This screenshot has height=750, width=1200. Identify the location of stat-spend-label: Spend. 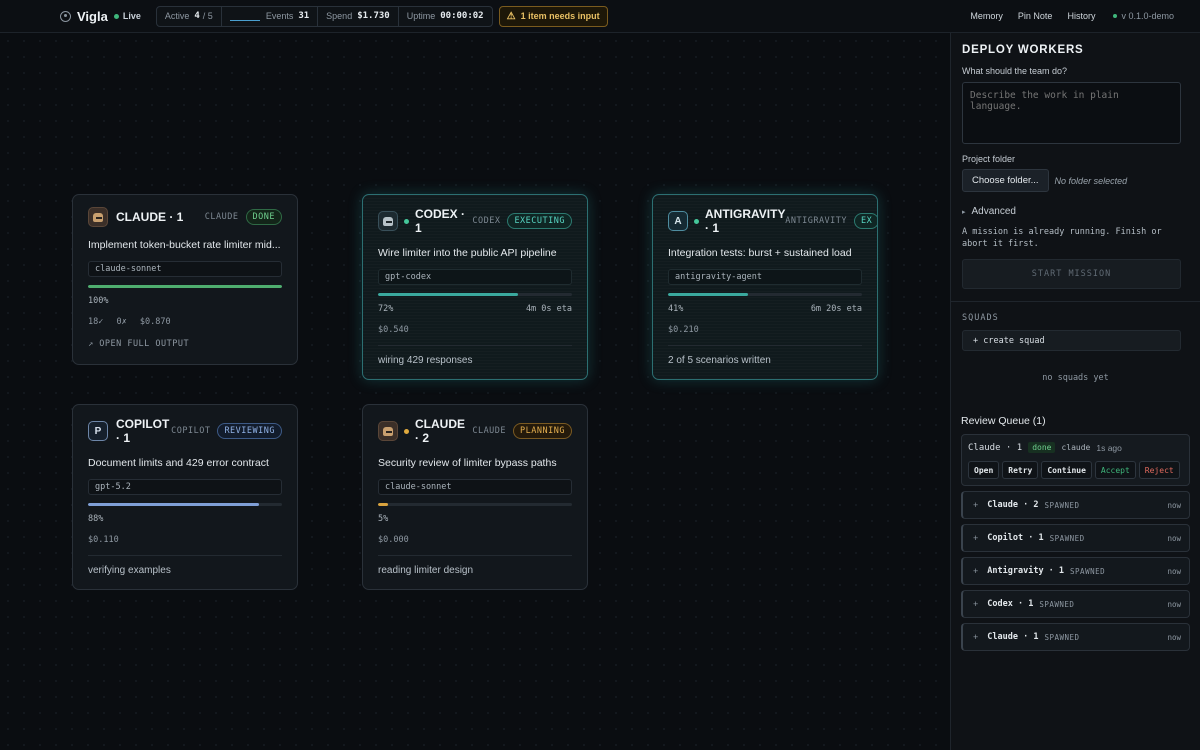
(339, 16).